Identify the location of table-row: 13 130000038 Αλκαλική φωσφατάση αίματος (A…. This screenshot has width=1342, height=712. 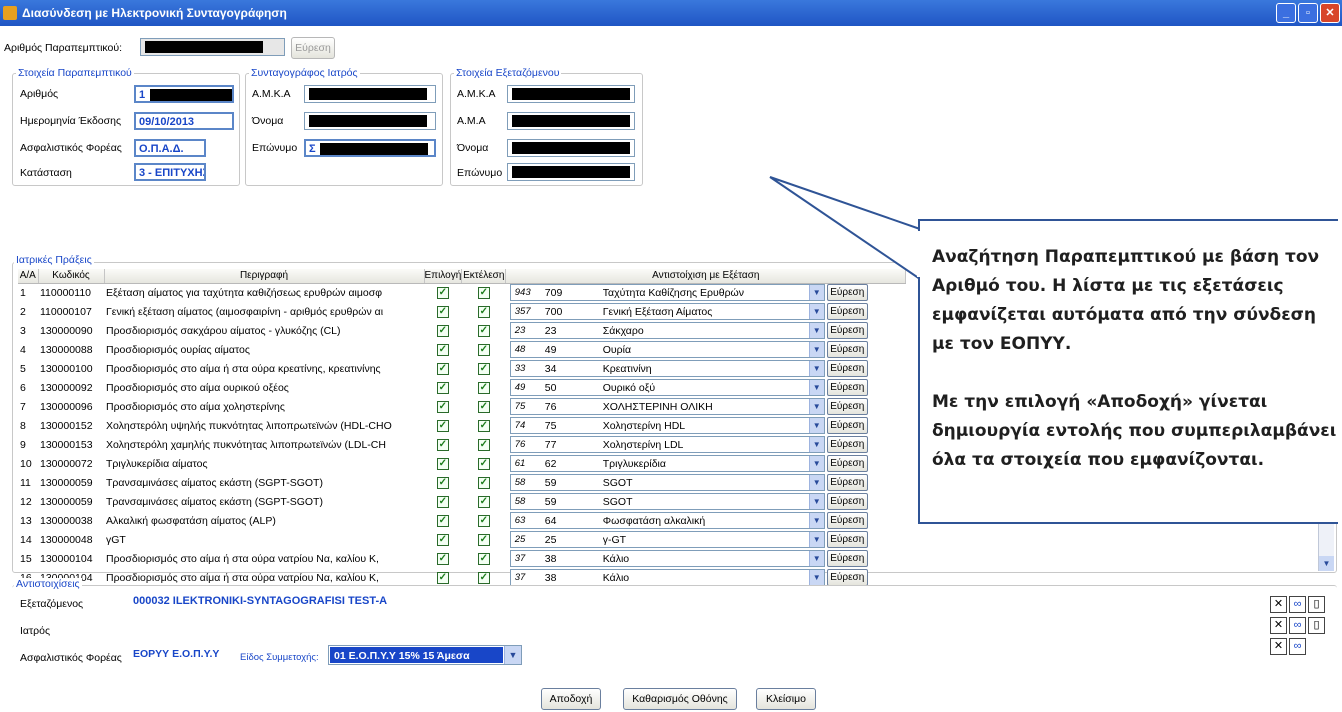
(462, 520).